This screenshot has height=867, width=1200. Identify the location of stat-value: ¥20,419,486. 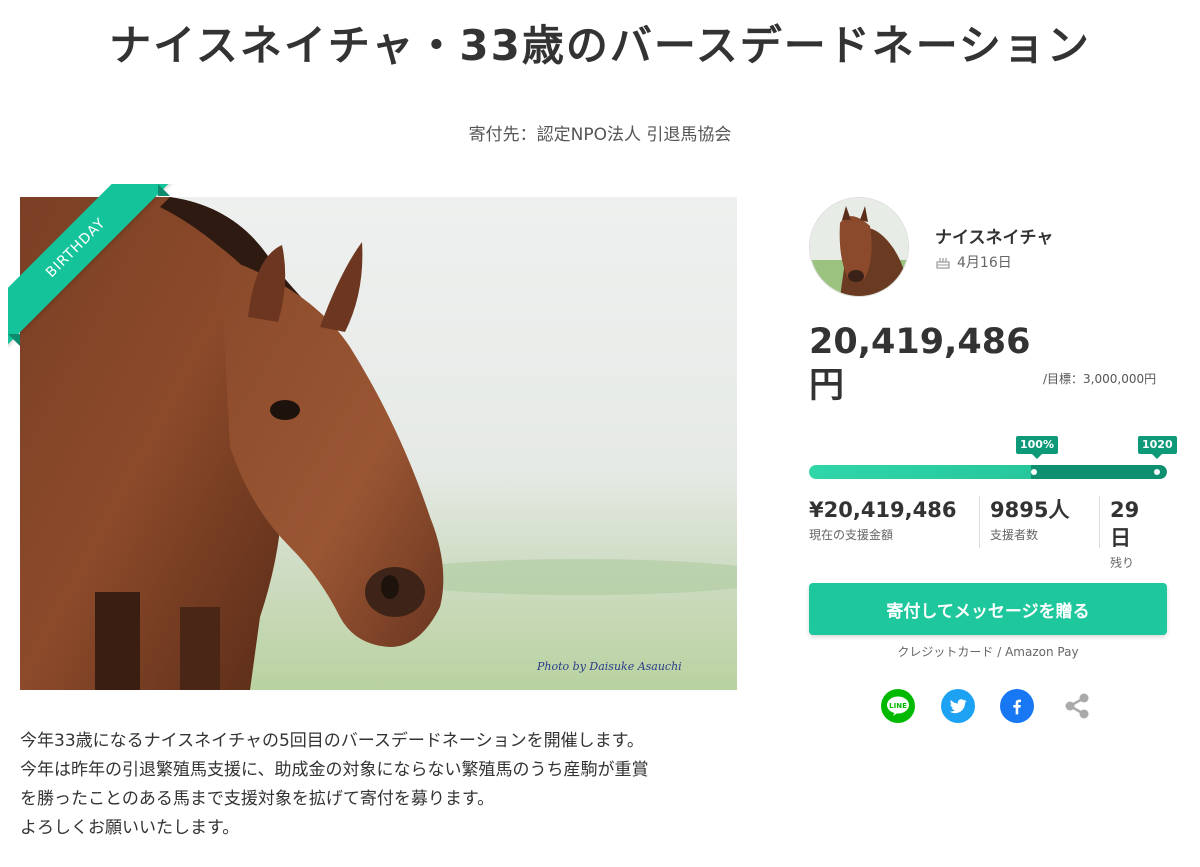
(883, 510).